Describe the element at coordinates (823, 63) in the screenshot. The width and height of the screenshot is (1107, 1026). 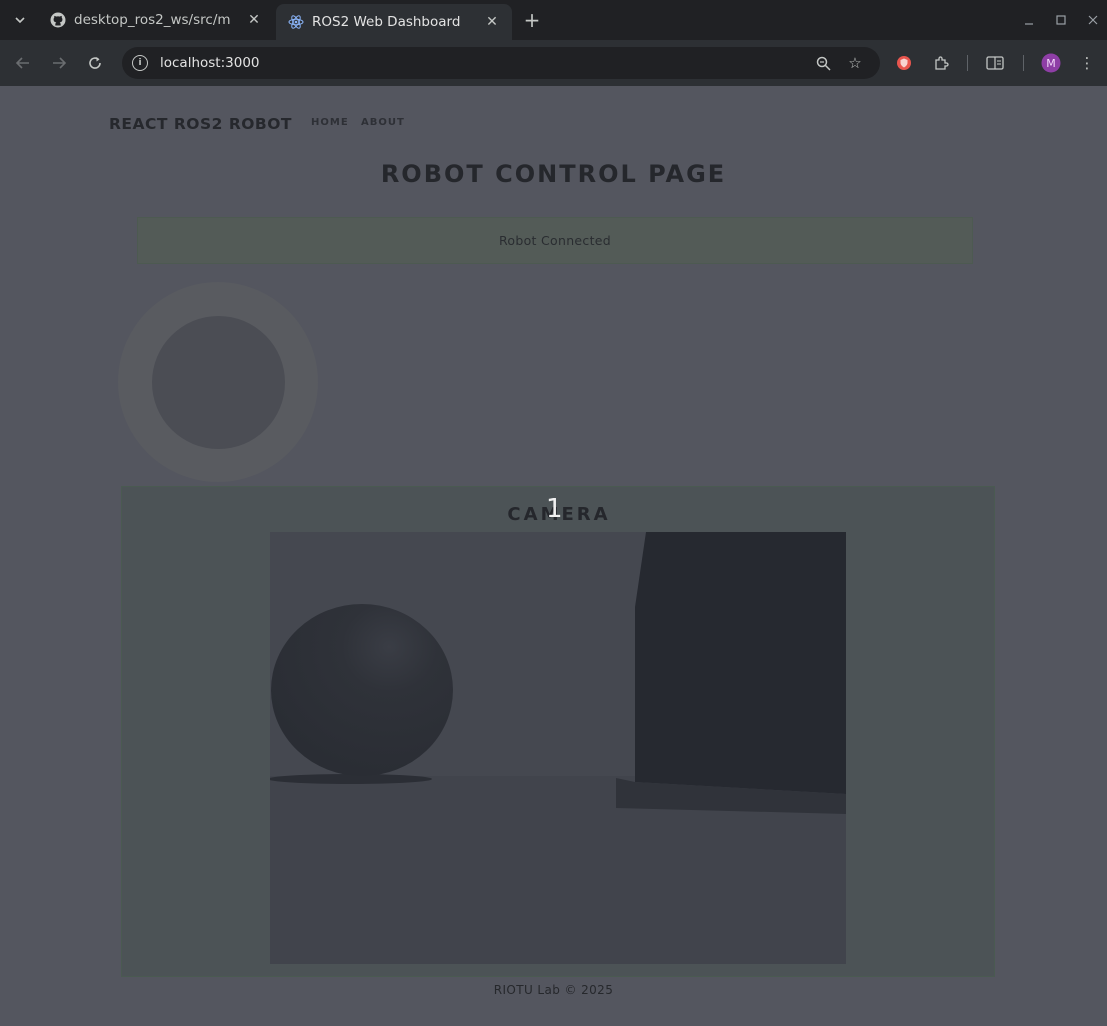
I see `zoom-icon` at that location.